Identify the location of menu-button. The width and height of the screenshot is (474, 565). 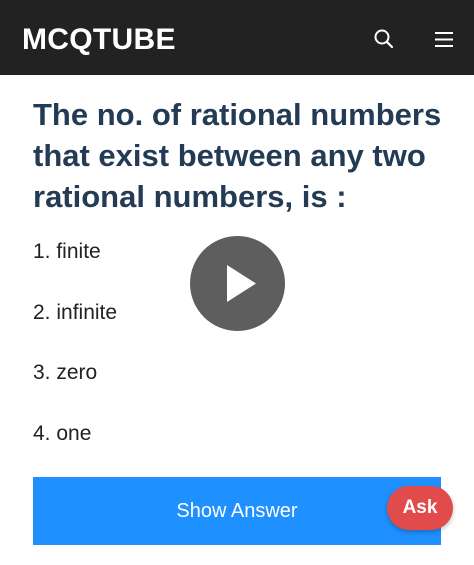
(444, 39).